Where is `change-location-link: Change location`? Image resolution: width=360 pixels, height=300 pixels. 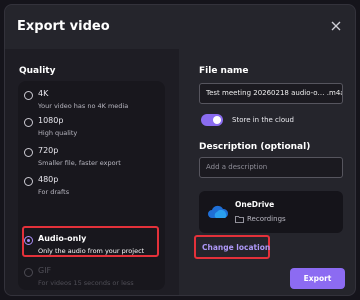
change-location-link: Change location is located at coordinates (236, 247).